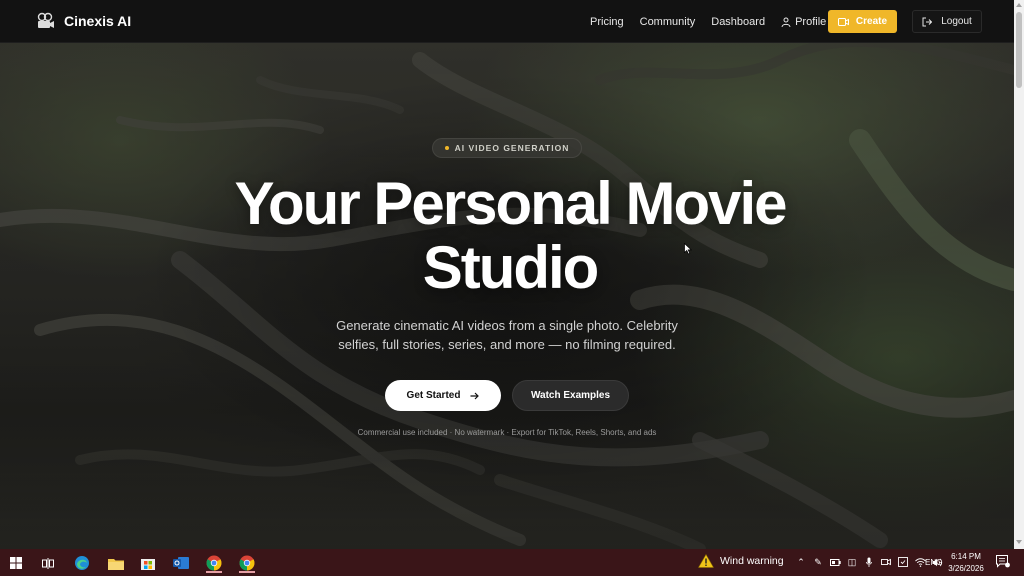  Describe the element at coordinates (45, 20) in the screenshot. I see `film-camera-logo-icon` at that location.